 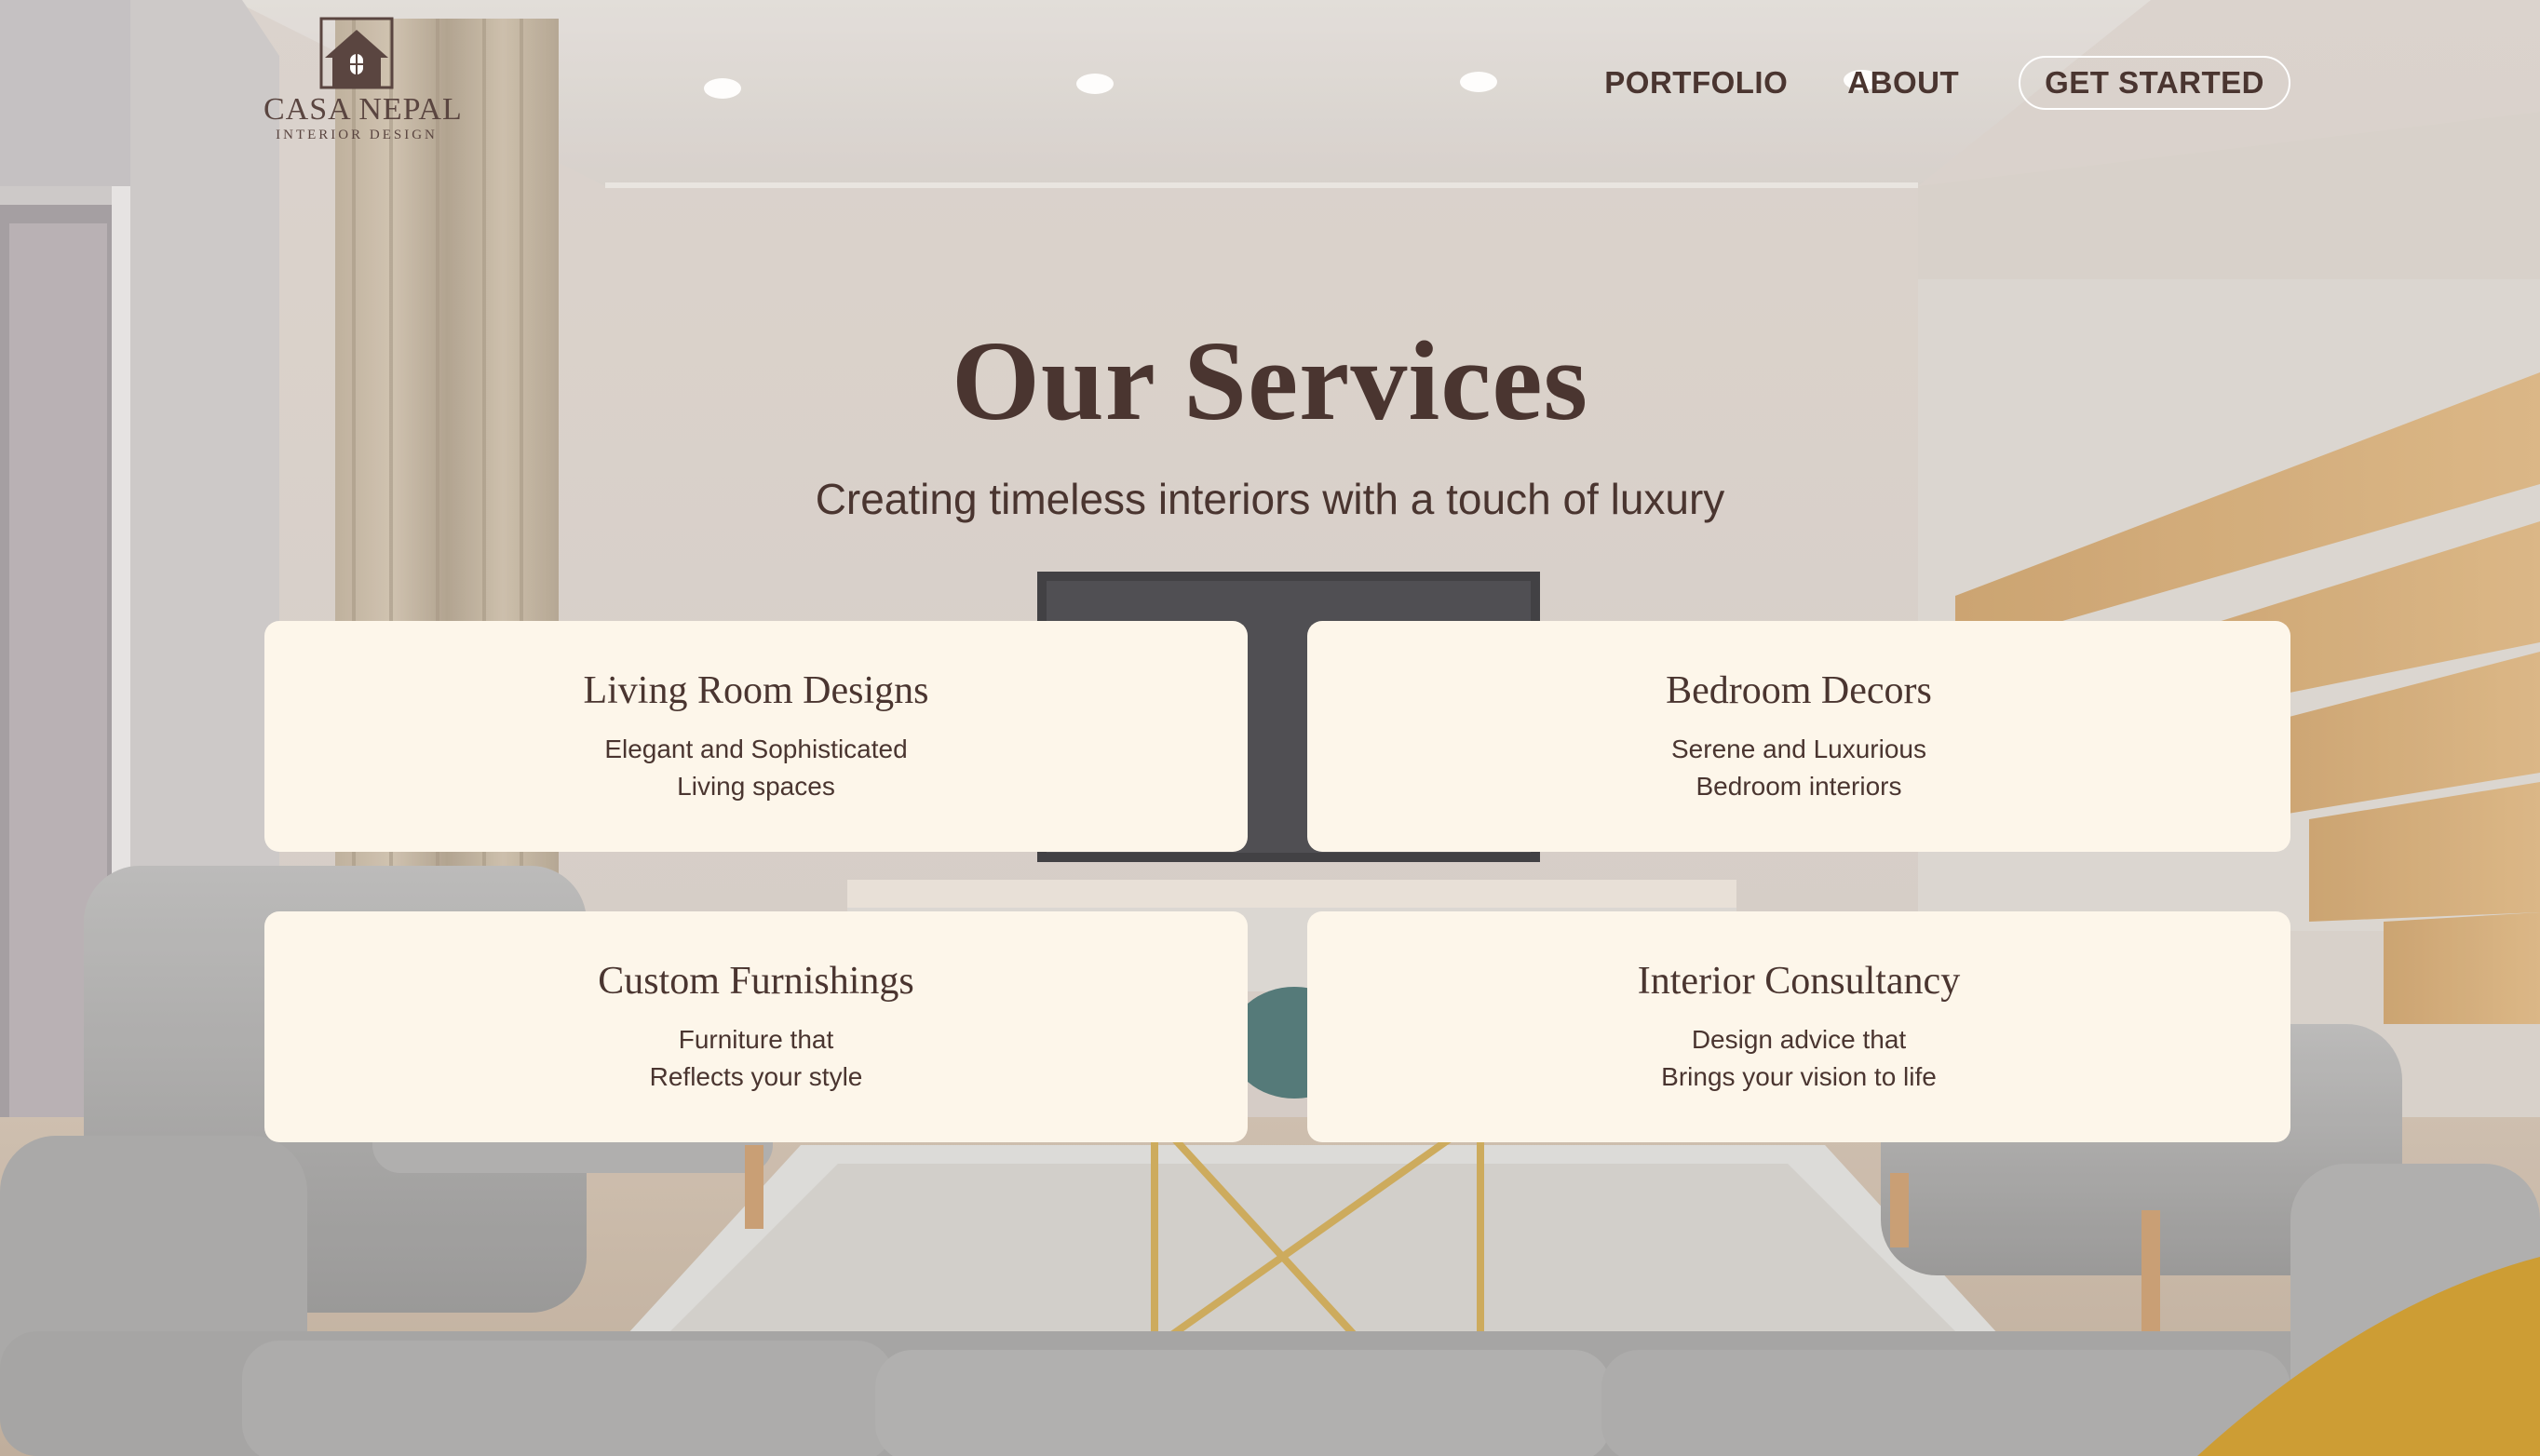 I want to click on nav-link-about: ABOUT, so click(x=1903, y=83).